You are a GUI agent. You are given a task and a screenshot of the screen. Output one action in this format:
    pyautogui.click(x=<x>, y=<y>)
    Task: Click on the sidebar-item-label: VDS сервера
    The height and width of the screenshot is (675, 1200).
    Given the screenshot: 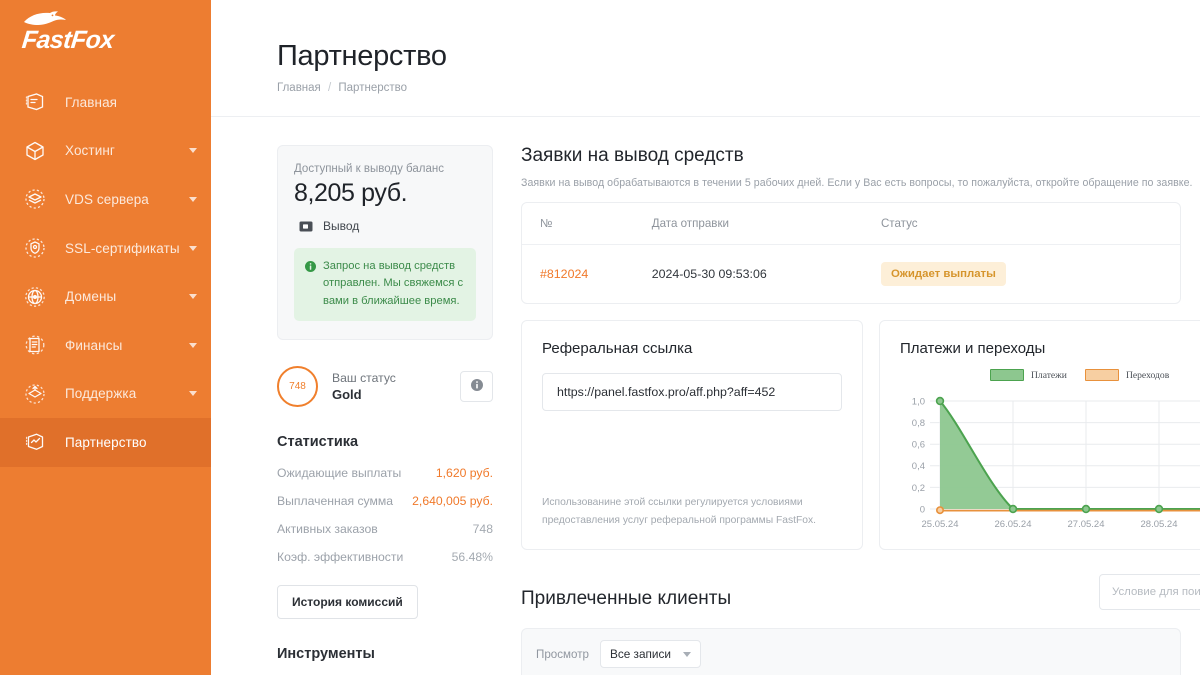 What is the action you would take?
    pyautogui.click(x=107, y=199)
    